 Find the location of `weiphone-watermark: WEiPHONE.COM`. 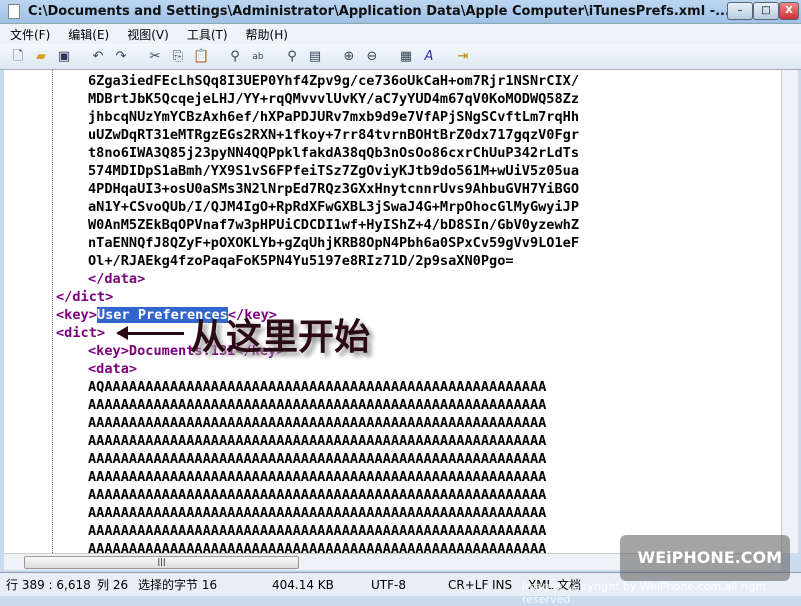

weiphone-watermark: WEiPHONE.COM is located at coordinates (705, 558).